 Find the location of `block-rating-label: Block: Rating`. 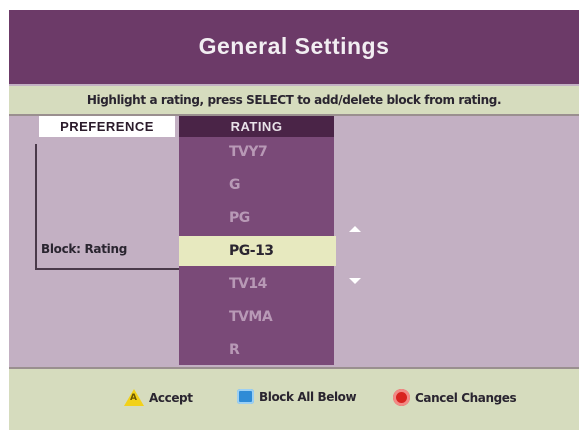

block-rating-label: Block: Rating is located at coordinates (84, 249).